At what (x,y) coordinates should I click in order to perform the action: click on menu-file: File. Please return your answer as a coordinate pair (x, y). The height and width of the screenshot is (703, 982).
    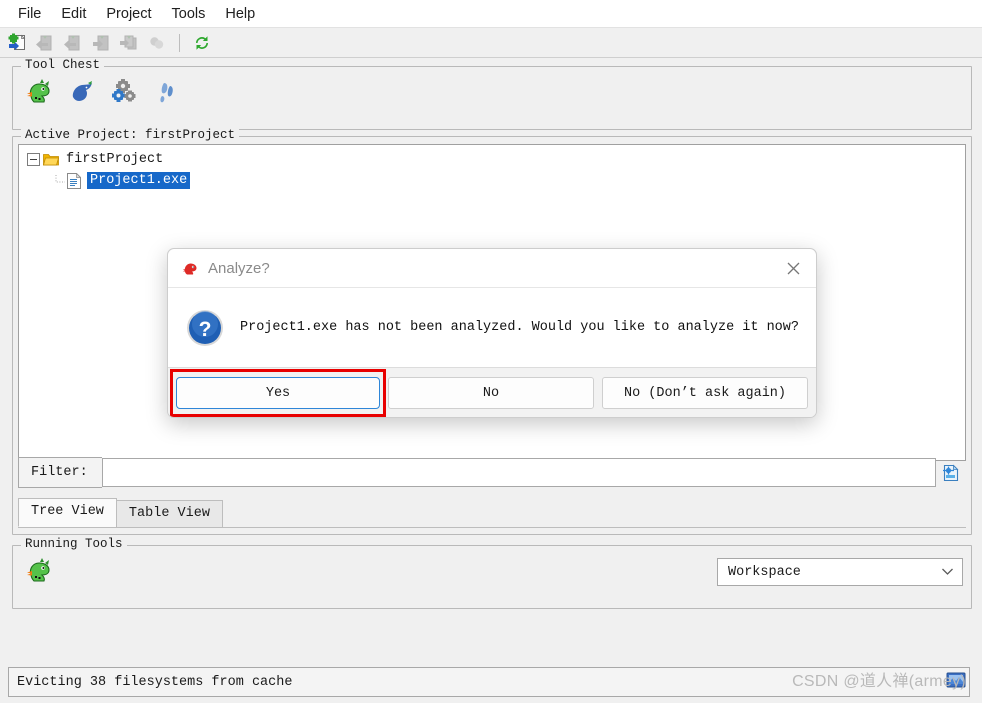
    Looking at the image, I should click on (29, 14).